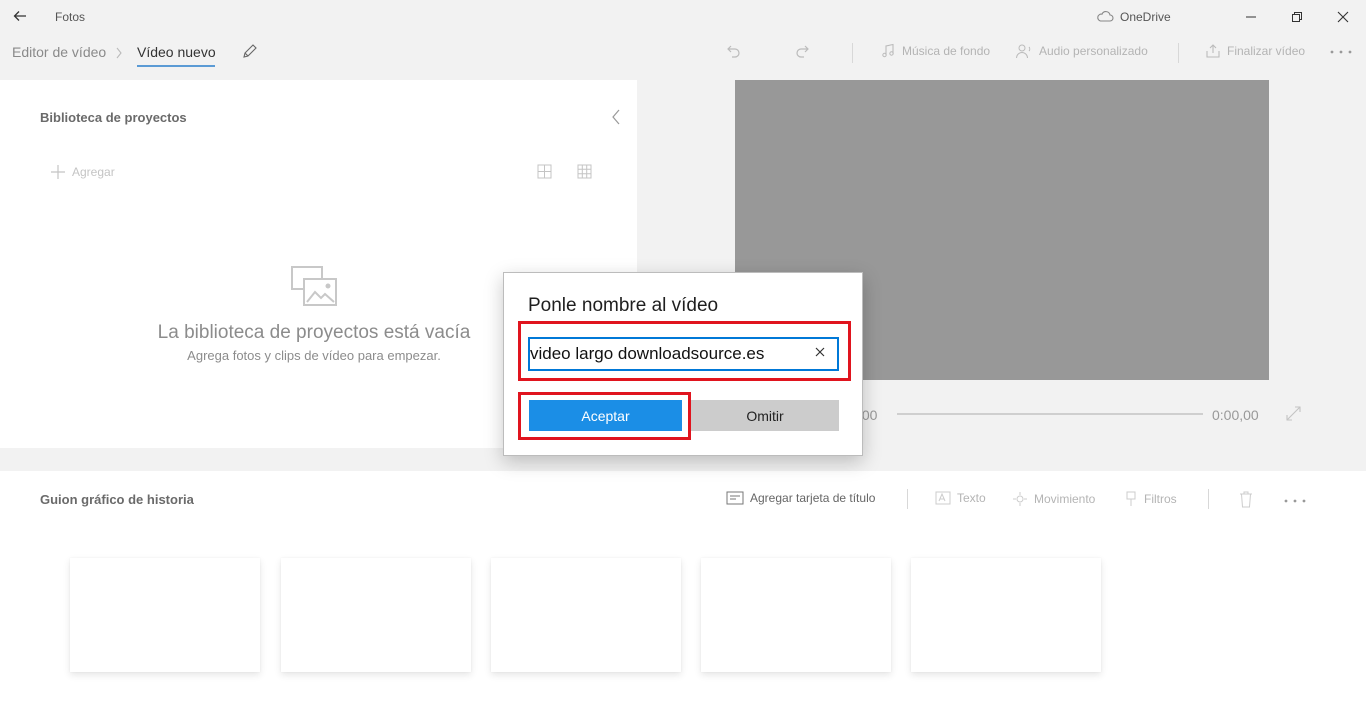 The image size is (1366, 728). Describe the element at coordinates (616, 117) in the screenshot. I see `collapse-chevron-icon` at that location.